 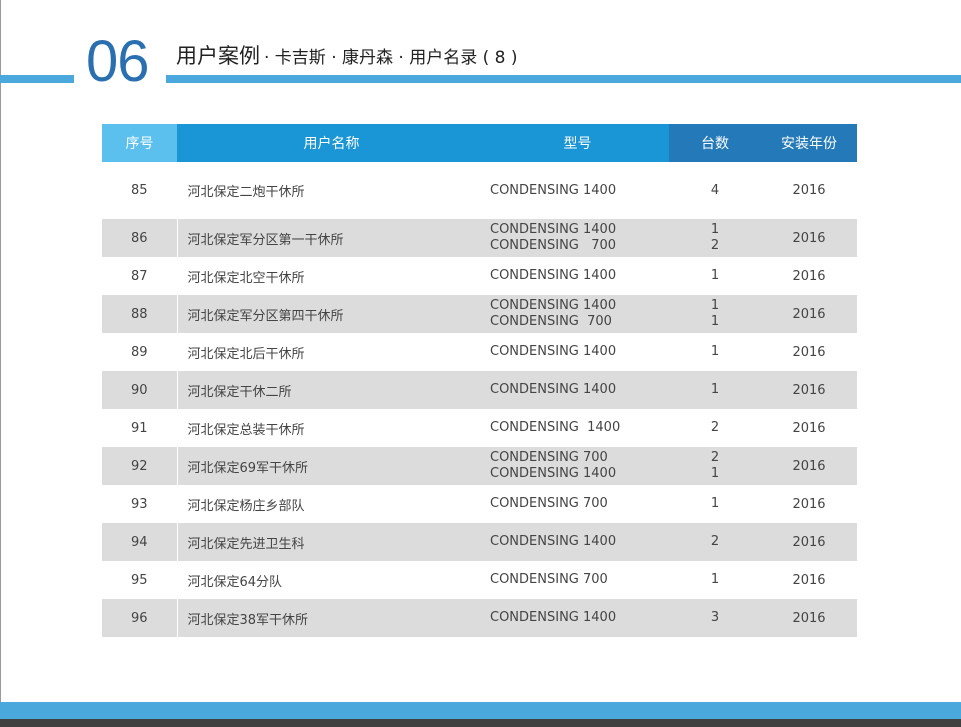 What do you see at coordinates (715, 190) in the screenshot?
I see `qty-line: 4` at bounding box center [715, 190].